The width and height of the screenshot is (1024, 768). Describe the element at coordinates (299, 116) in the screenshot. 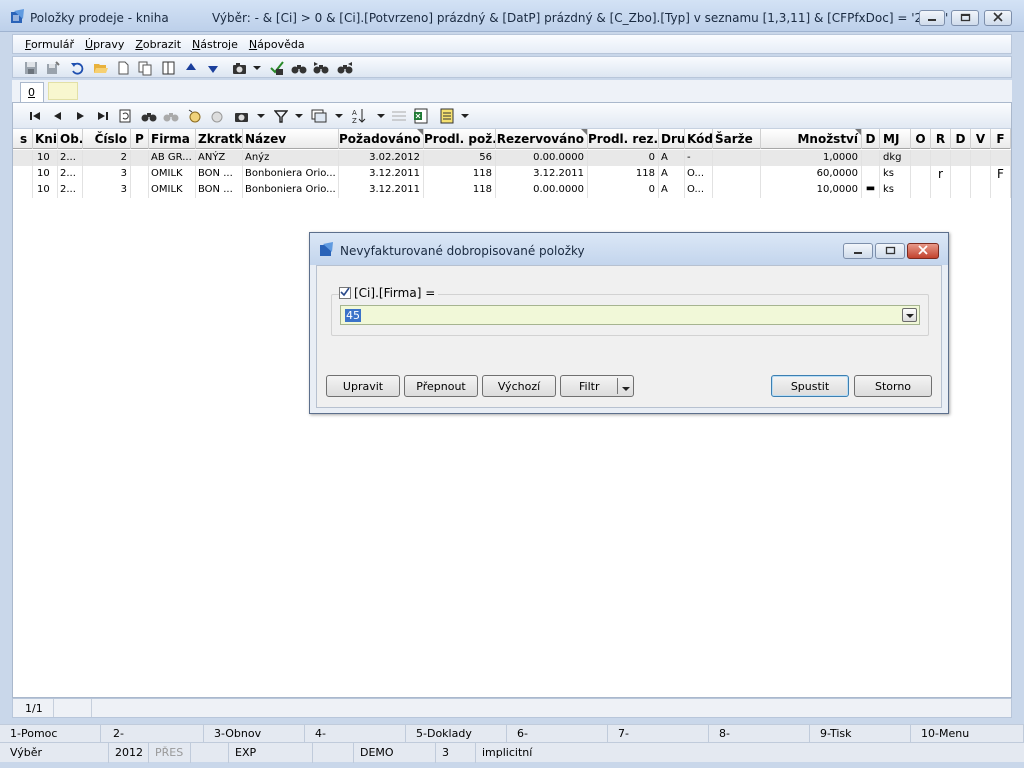

I see `filter-dropdown-icon` at that location.